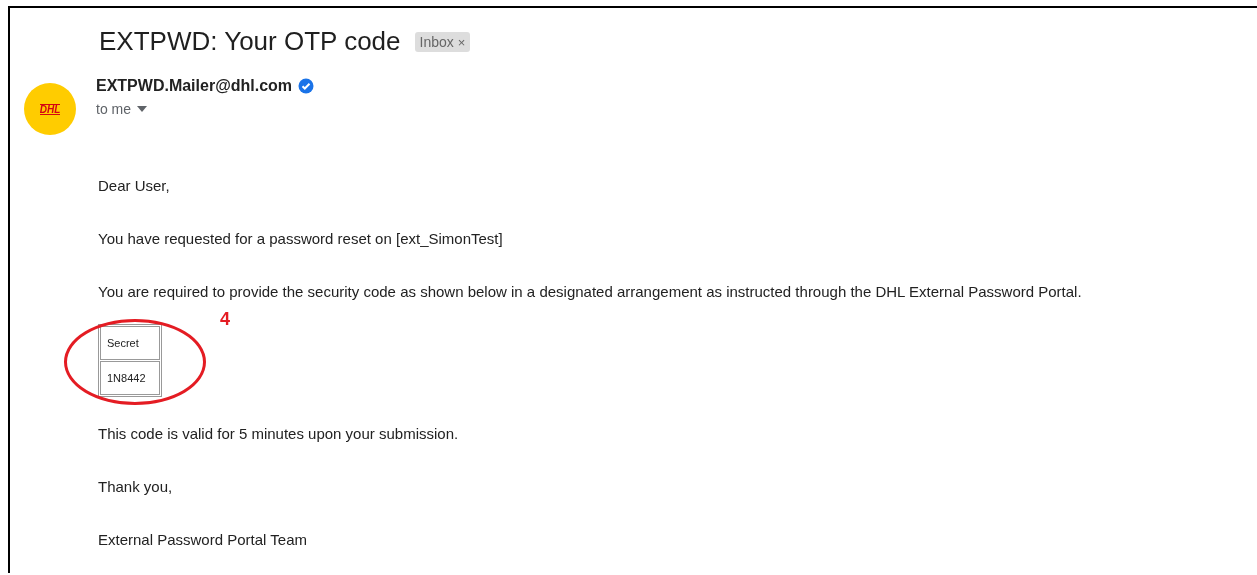 The height and width of the screenshot is (575, 1257). I want to click on table-cell: 1N8442, so click(130, 378).